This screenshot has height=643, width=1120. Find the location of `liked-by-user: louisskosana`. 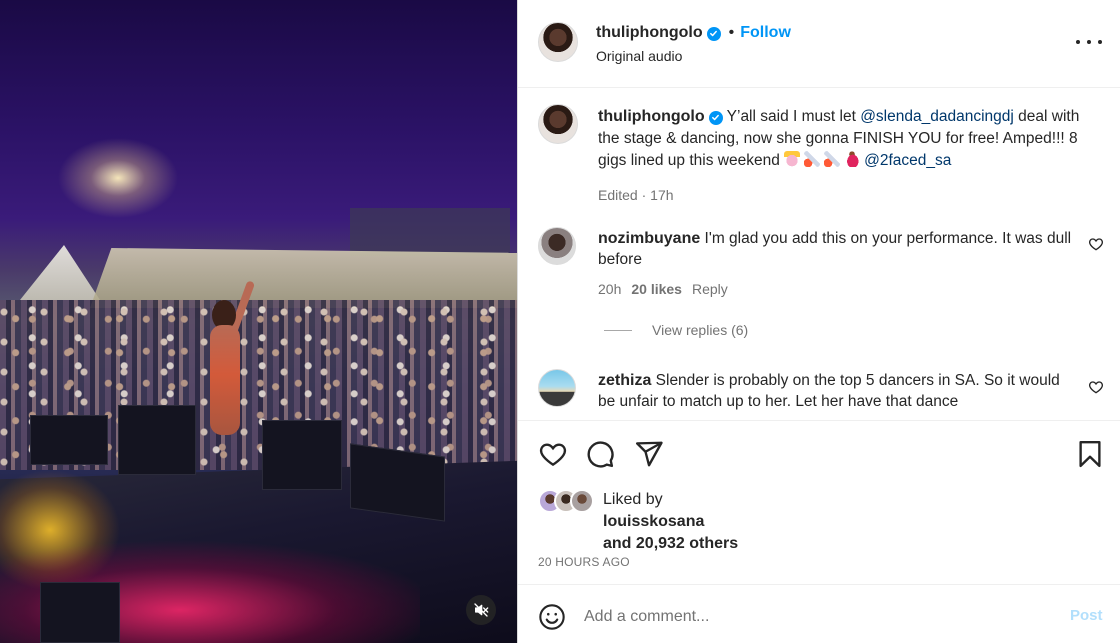

liked-by-user: louisskosana is located at coordinates (670, 522).